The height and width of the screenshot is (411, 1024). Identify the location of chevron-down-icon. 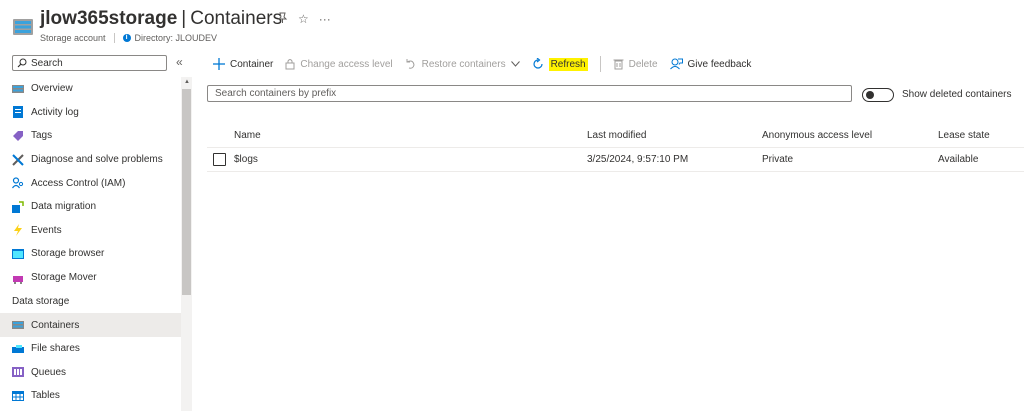
(515, 64).